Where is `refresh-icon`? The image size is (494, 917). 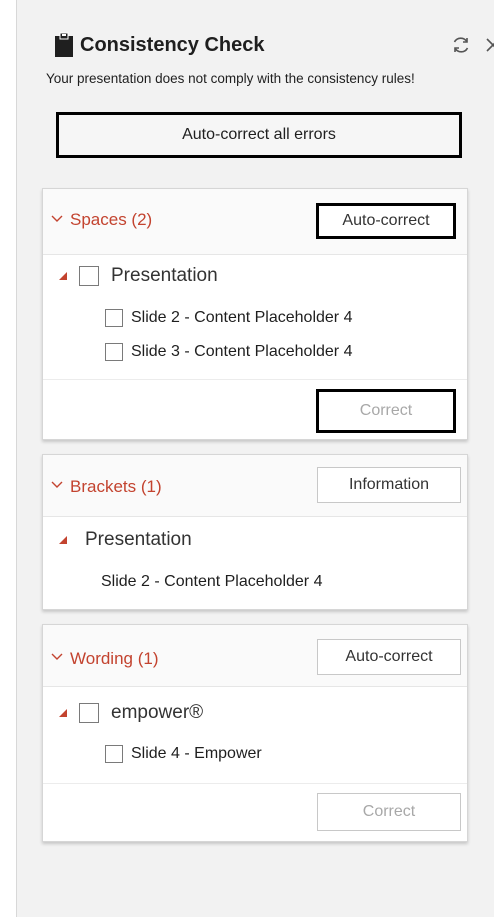 refresh-icon is located at coordinates (461, 45).